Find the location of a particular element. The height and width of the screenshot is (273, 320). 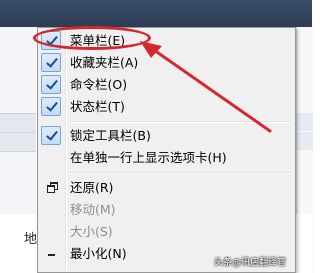

menu-item-label: 大小(S) is located at coordinates (91, 231).